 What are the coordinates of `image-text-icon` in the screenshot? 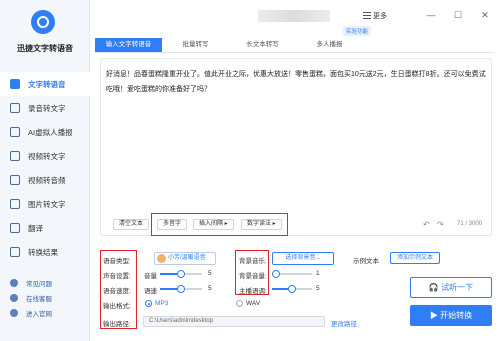 It's located at (15, 204).